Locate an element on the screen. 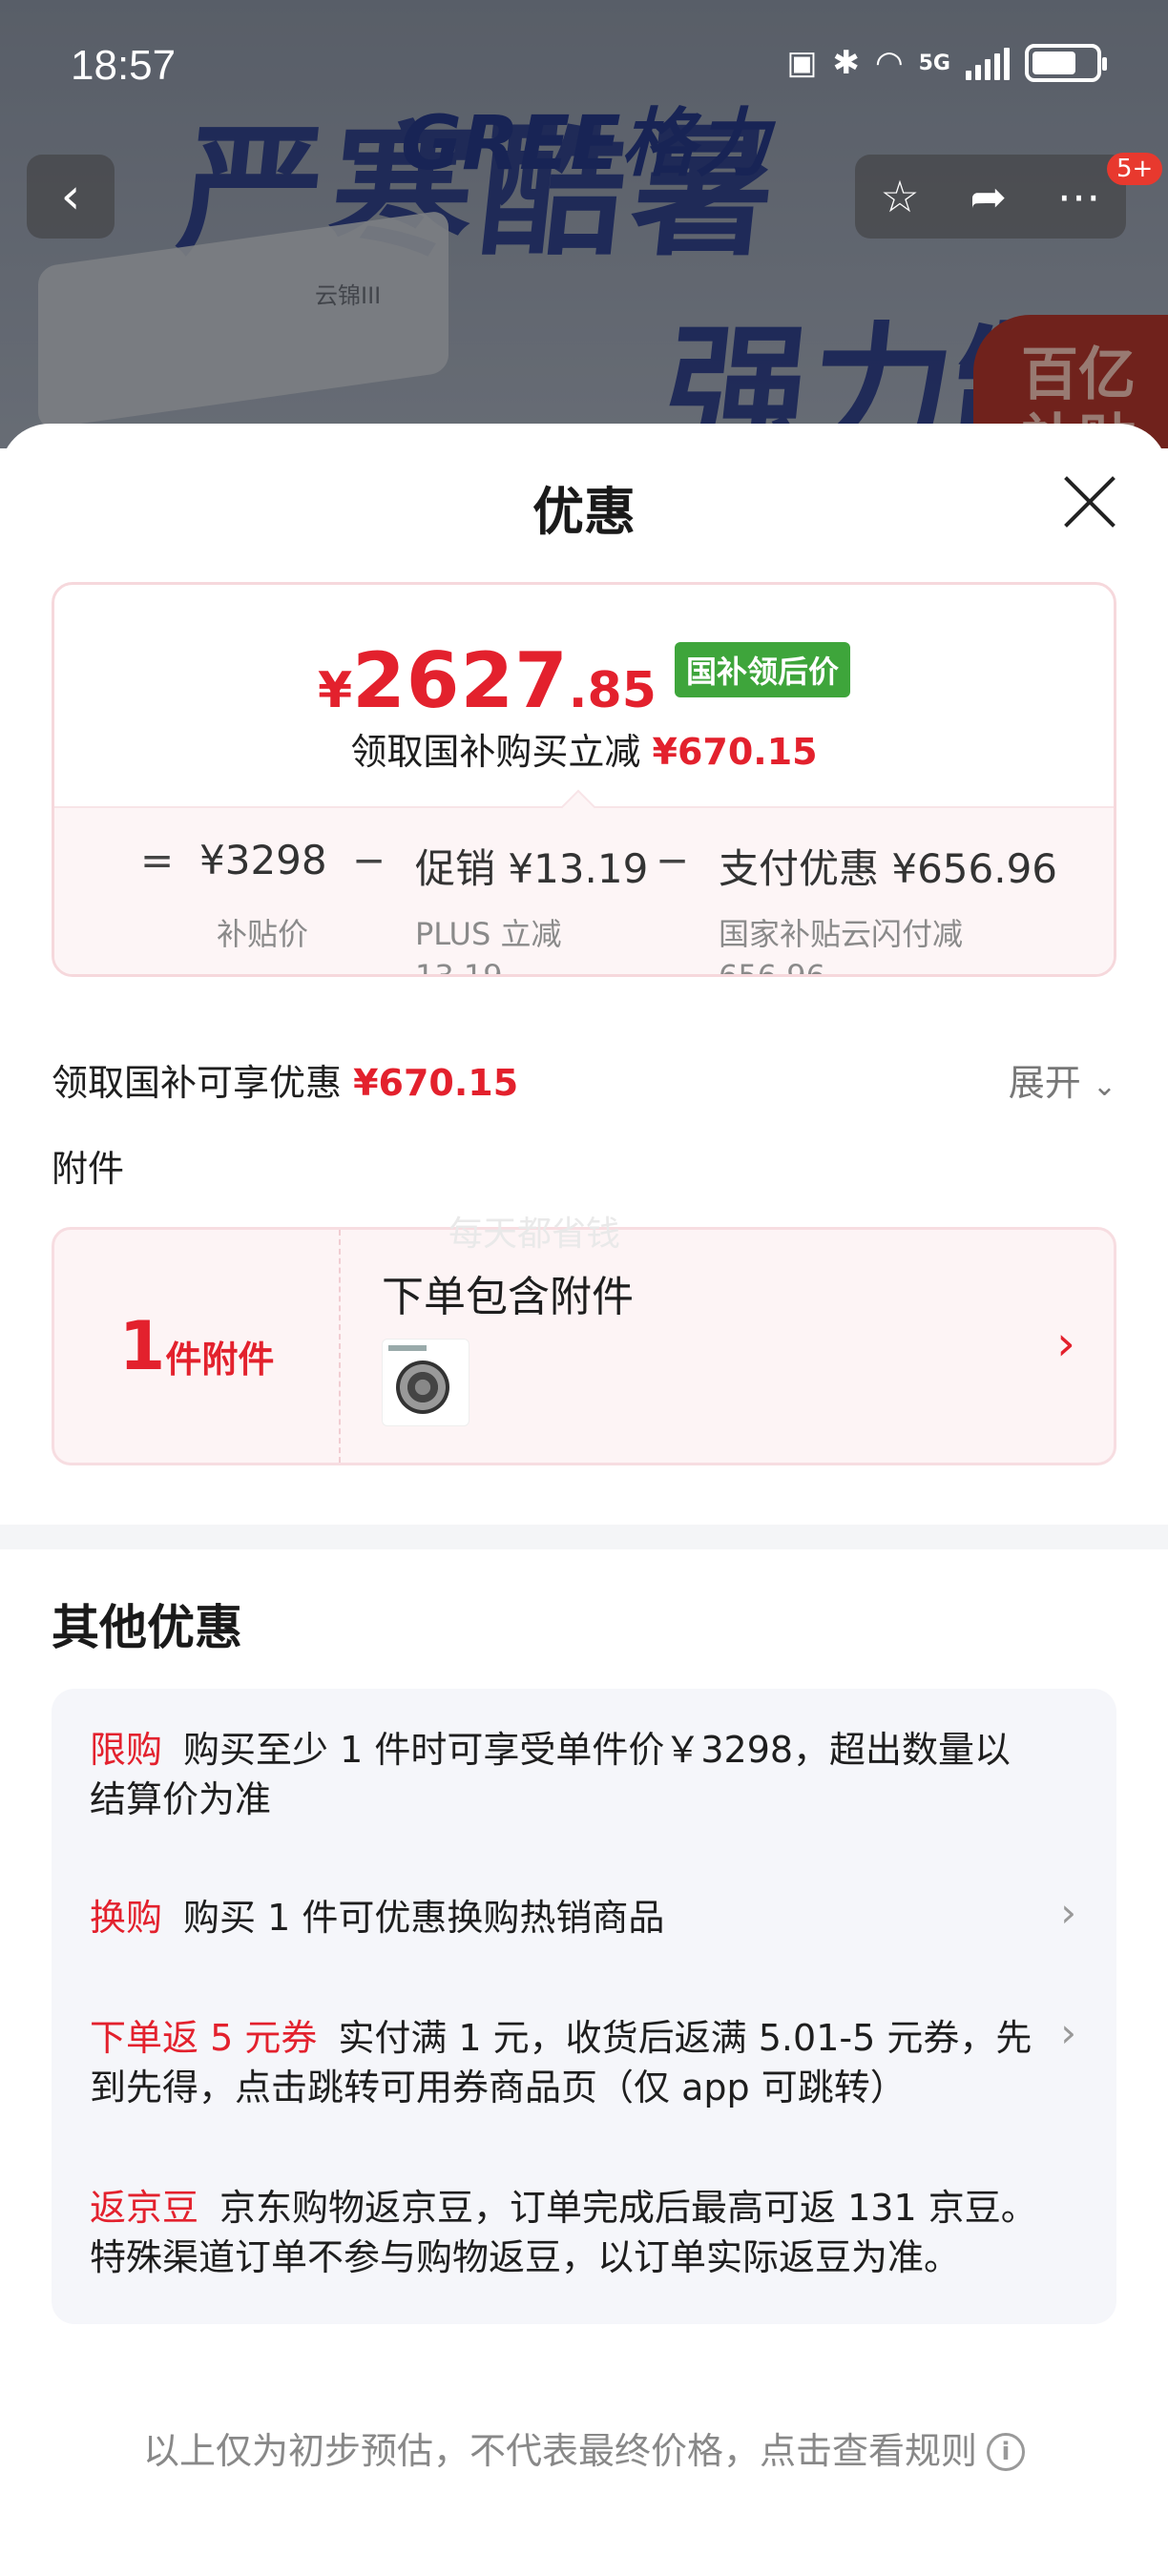 The height and width of the screenshot is (2576, 1168). item-tag: 换购 is located at coordinates (126, 1918).